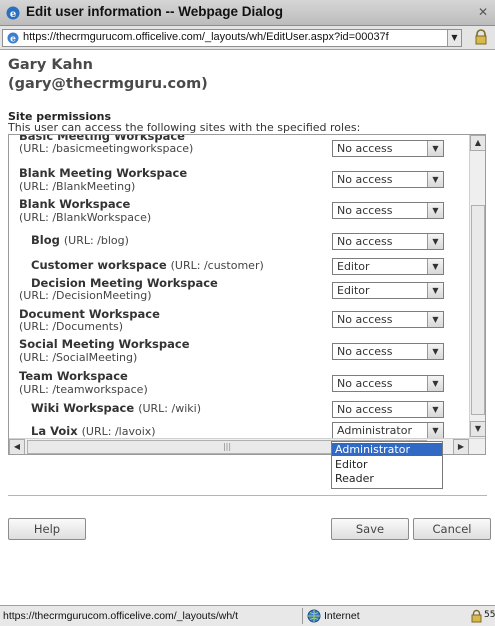 This screenshot has width=495, height=626. I want to click on site-name: La Voix (URL: /lavoix), so click(93, 431).